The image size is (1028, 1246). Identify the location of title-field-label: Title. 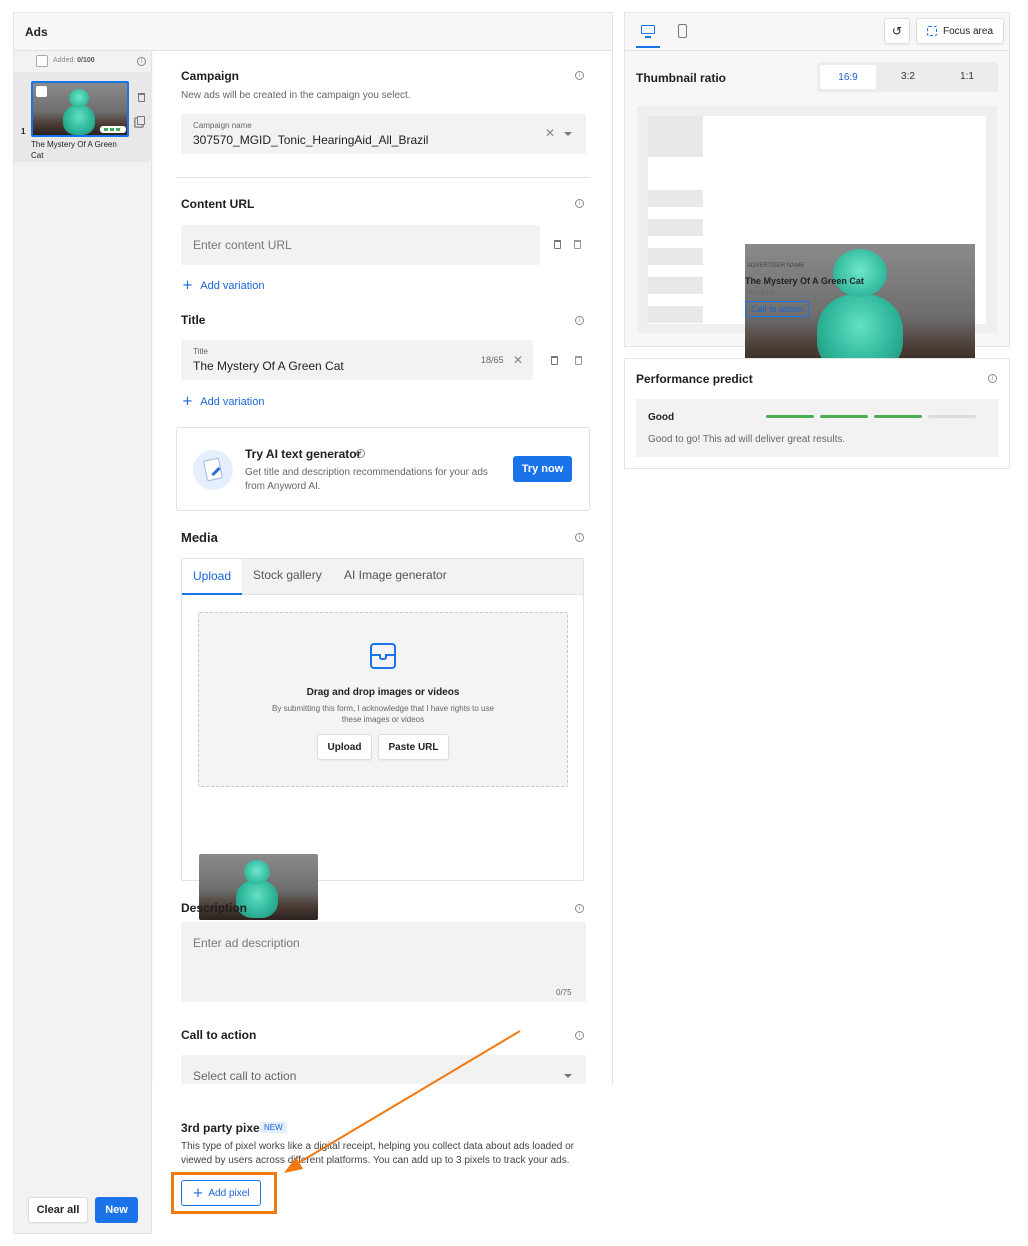
(200, 351).